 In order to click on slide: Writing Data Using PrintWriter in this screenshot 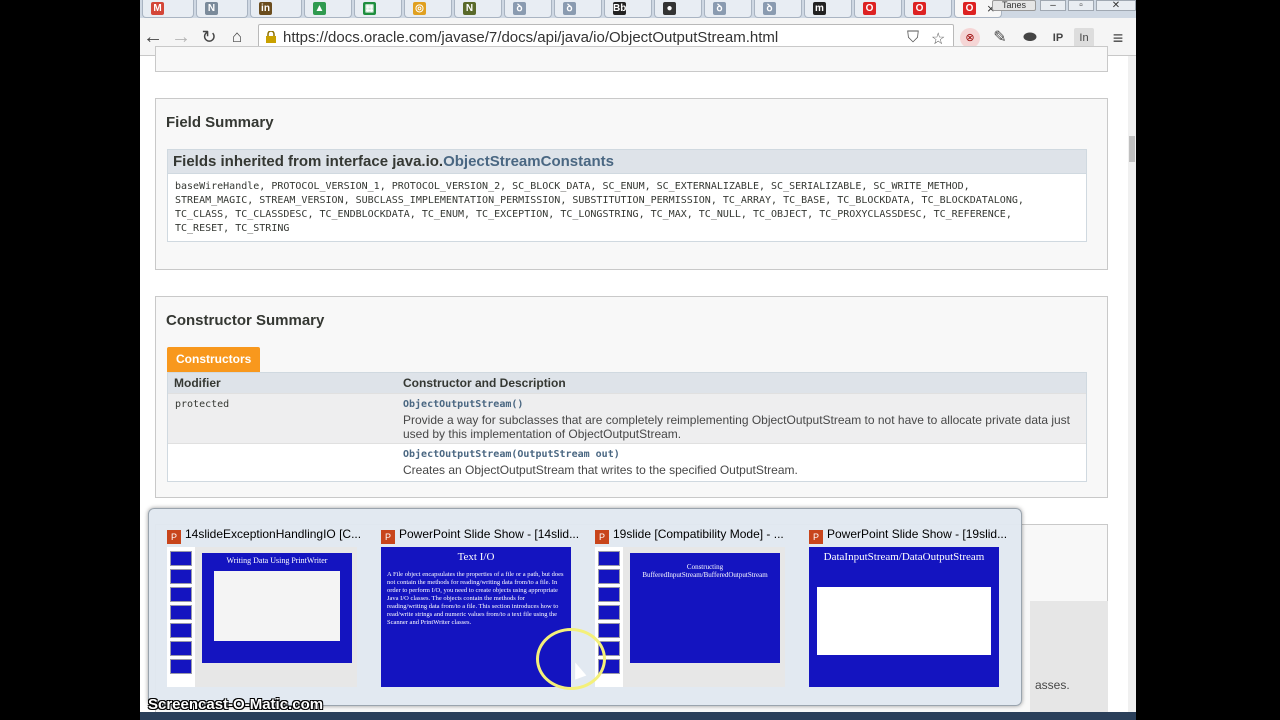, I will do `click(277, 608)`.